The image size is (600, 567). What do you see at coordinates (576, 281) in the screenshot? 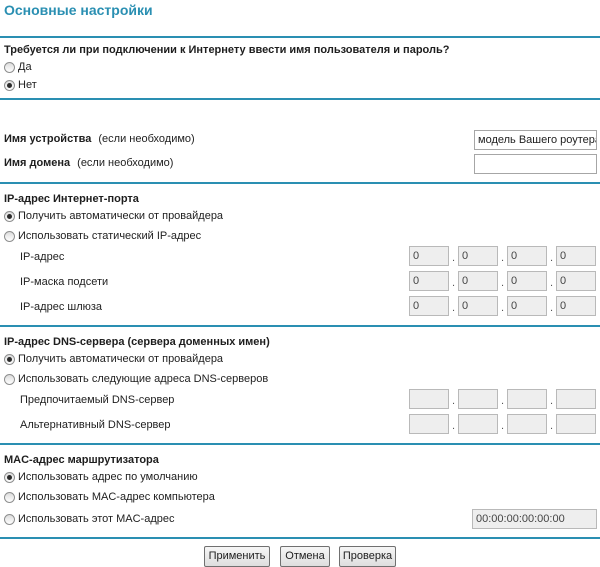
I see `mask-octet-4: 0` at bounding box center [576, 281].